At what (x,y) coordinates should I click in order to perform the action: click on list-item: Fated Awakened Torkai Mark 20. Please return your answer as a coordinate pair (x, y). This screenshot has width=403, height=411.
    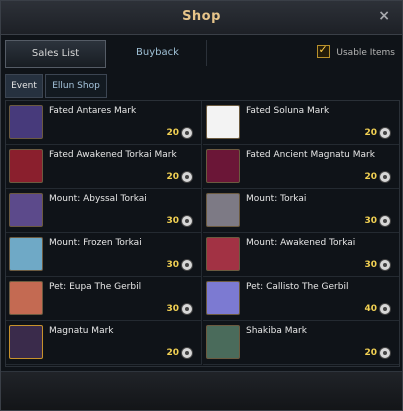
    Looking at the image, I should click on (104, 167).